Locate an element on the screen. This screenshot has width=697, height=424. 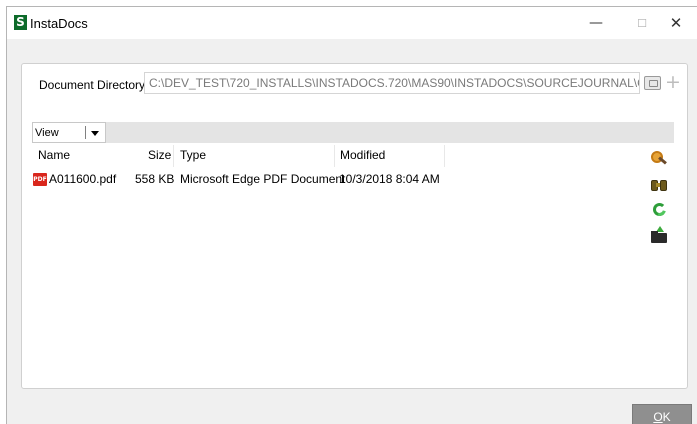
view-dropdown: View is located at coordinates (69, 132).